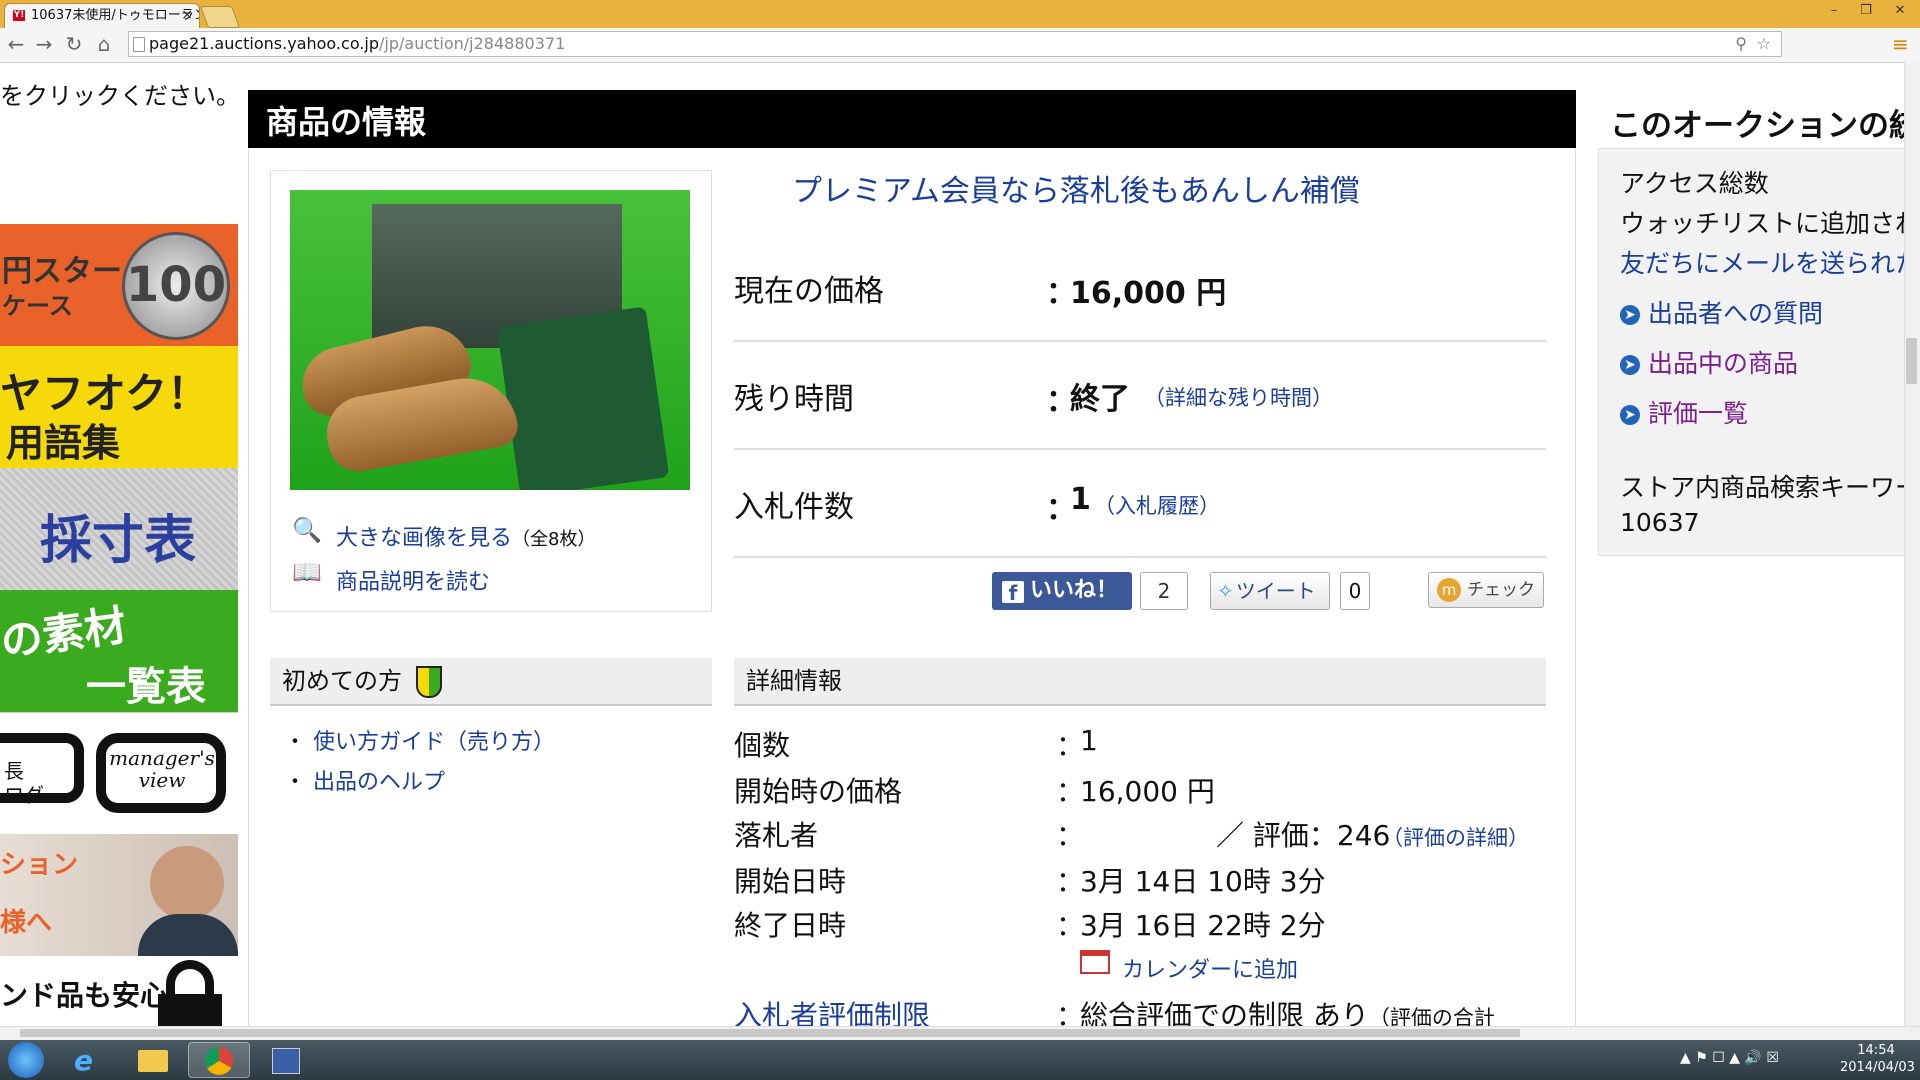  Describe the element at coordinates (832, 1010) in the screenshot. I see `bidder-rating-limit-link: 入札者評価制限` at that location.